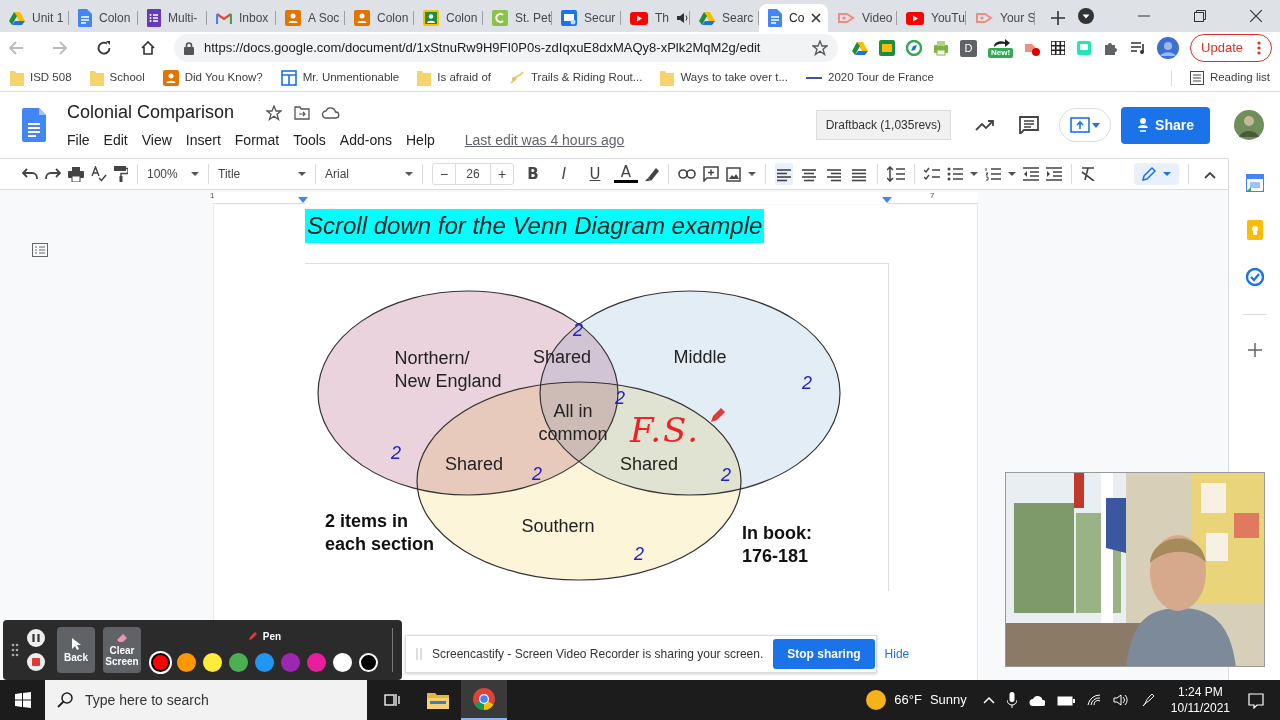  Describe the element at coordinates (115, 140) in the screenshot. I see `menu-item: Edit` at that location.